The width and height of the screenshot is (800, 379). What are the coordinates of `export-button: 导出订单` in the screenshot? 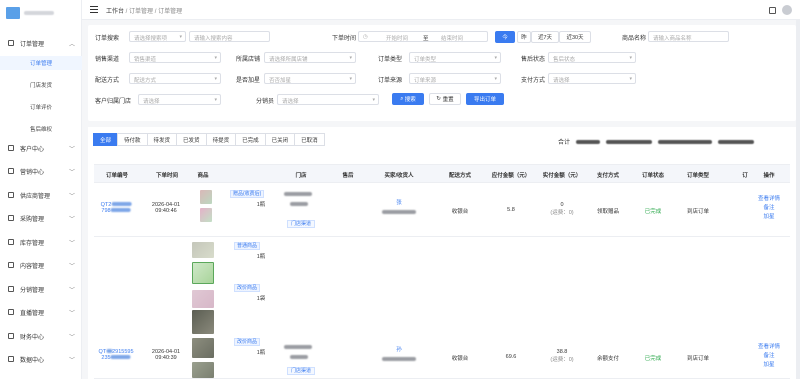 It's located at (485, 99).